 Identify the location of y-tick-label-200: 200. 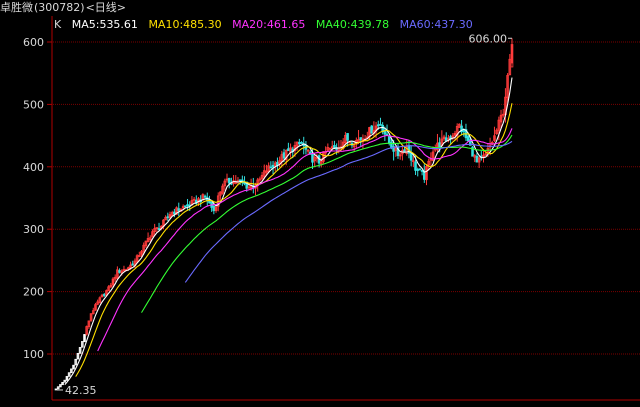
(33, 292).